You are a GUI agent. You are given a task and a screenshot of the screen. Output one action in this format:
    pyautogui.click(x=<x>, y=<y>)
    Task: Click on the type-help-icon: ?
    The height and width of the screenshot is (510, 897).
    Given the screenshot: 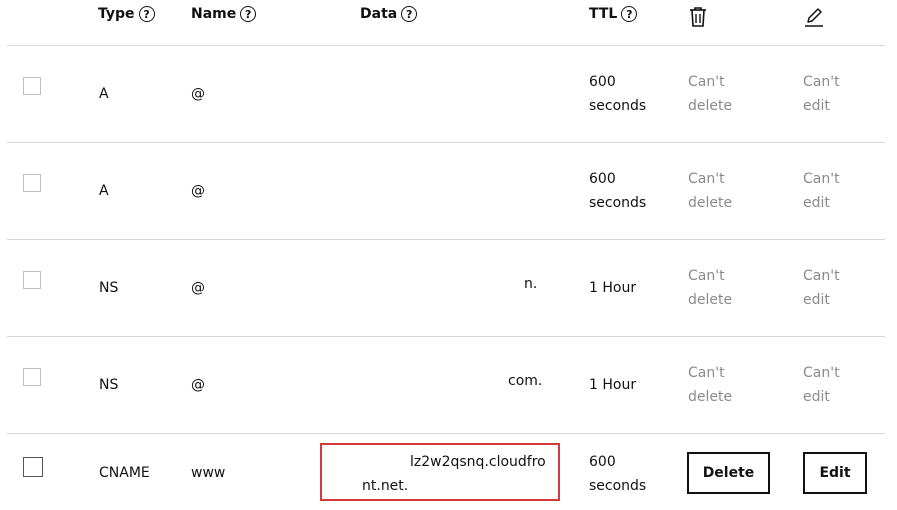 What is the action you would take?
    pyautogui.click(x=146, y=14)
    